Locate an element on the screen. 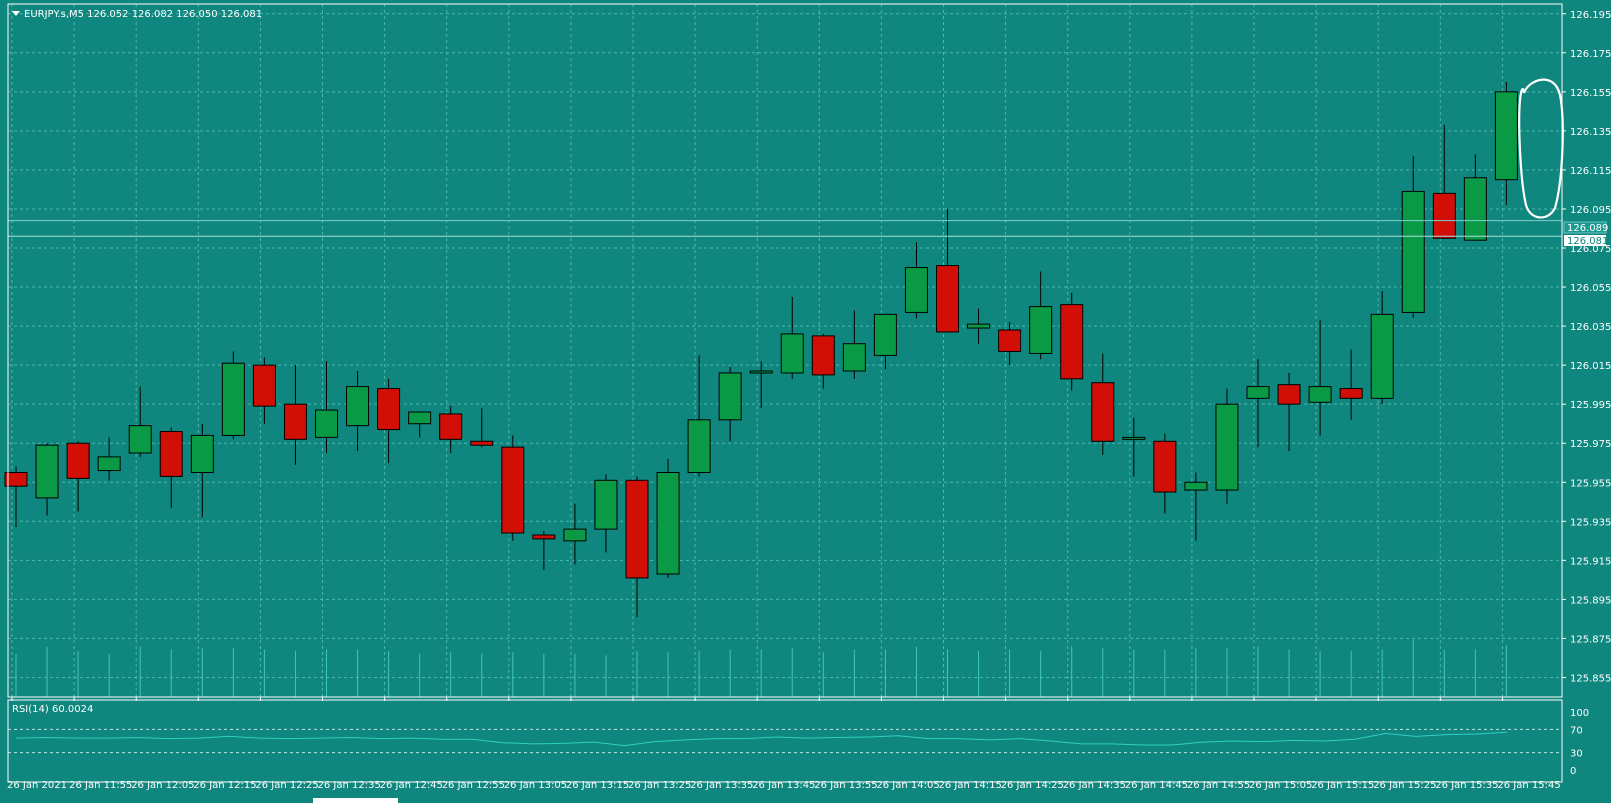 This screenshot has height=803, width=1611. y-tick-label: 125.915 is located at coordinates (1590, 561).